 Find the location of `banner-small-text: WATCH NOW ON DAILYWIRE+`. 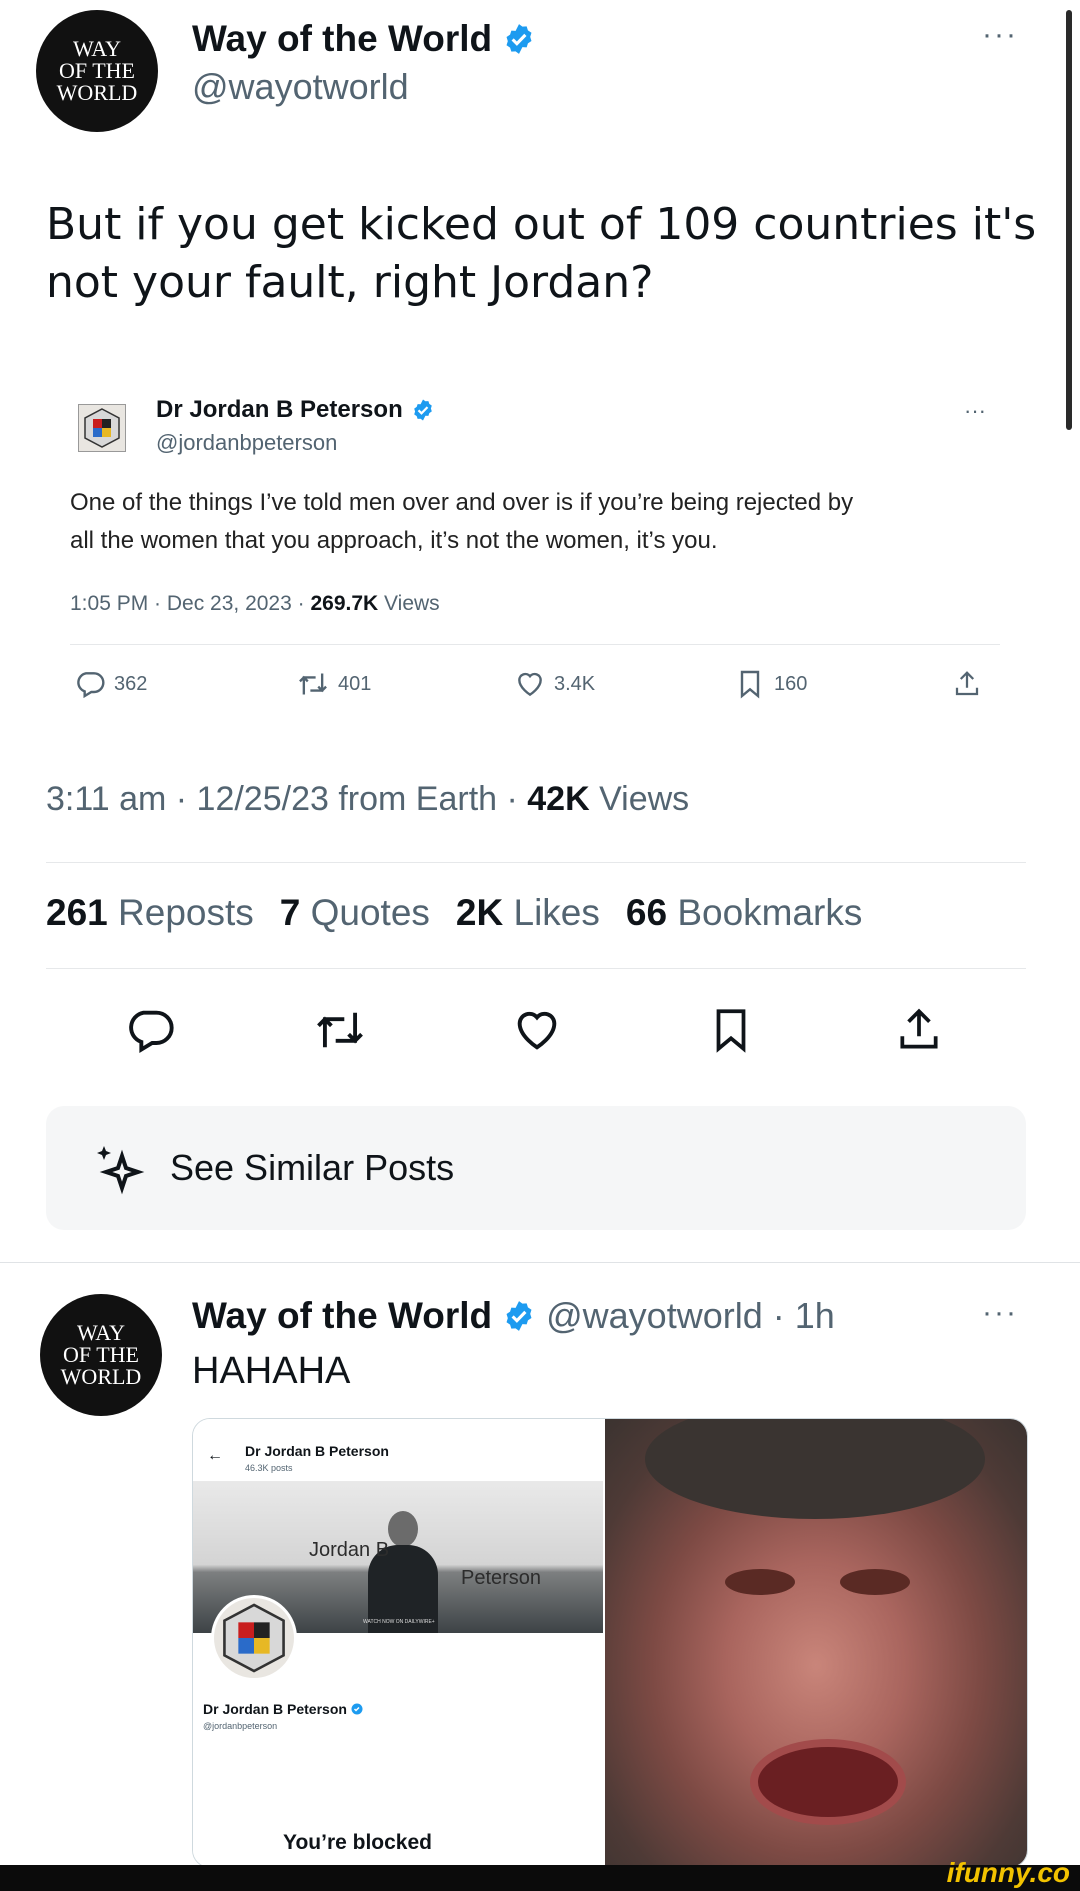

banner-small-text: WATCH NOW ON DAILYWIRE+ is located at coordinates (399, 1622).